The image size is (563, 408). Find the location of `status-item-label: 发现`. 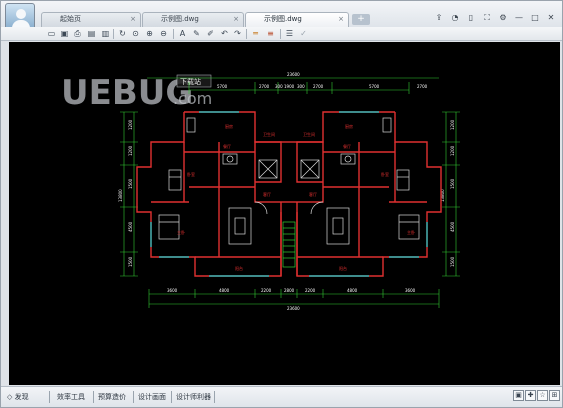

status-item-label: 发现 is located at coordinates (21, 397).